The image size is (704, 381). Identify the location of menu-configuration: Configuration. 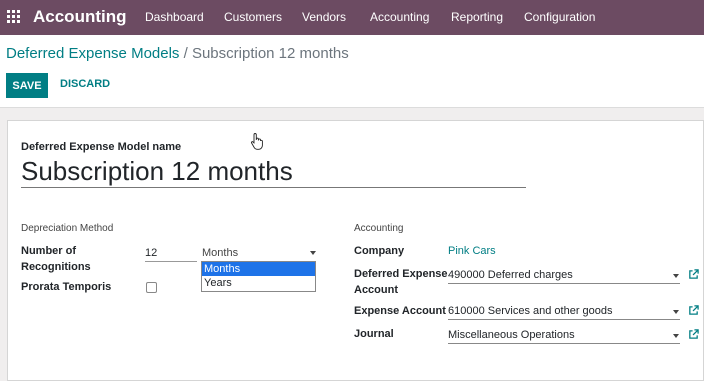
(559, 17).